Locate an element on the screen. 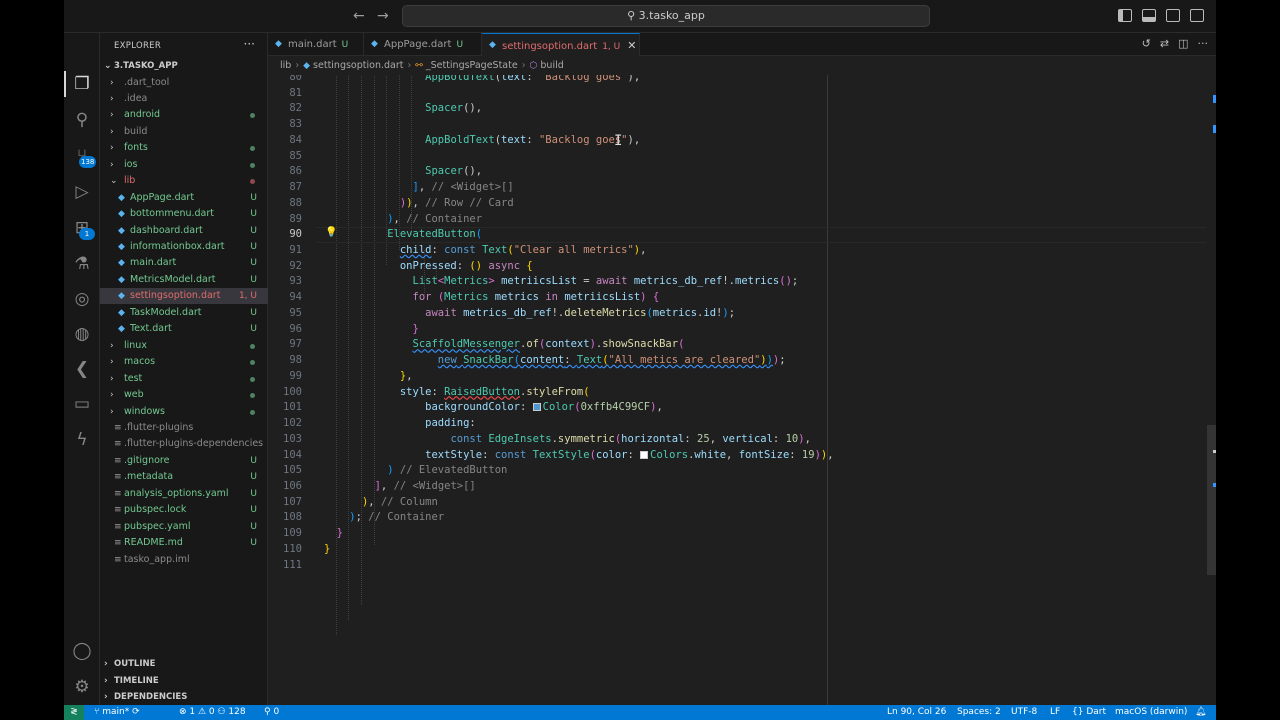 This screenshot has height=720, width=1280. code-line: padding: is located at coordinates (400, 424).